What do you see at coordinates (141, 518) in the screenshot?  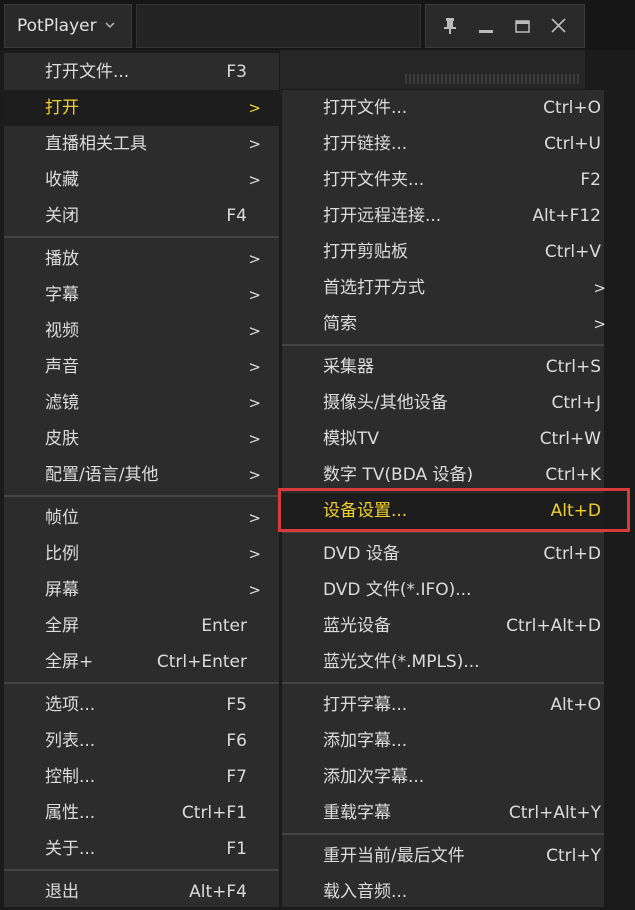 I see `menu-item-frame: 帧位 >` at bounding box center [141, 518].